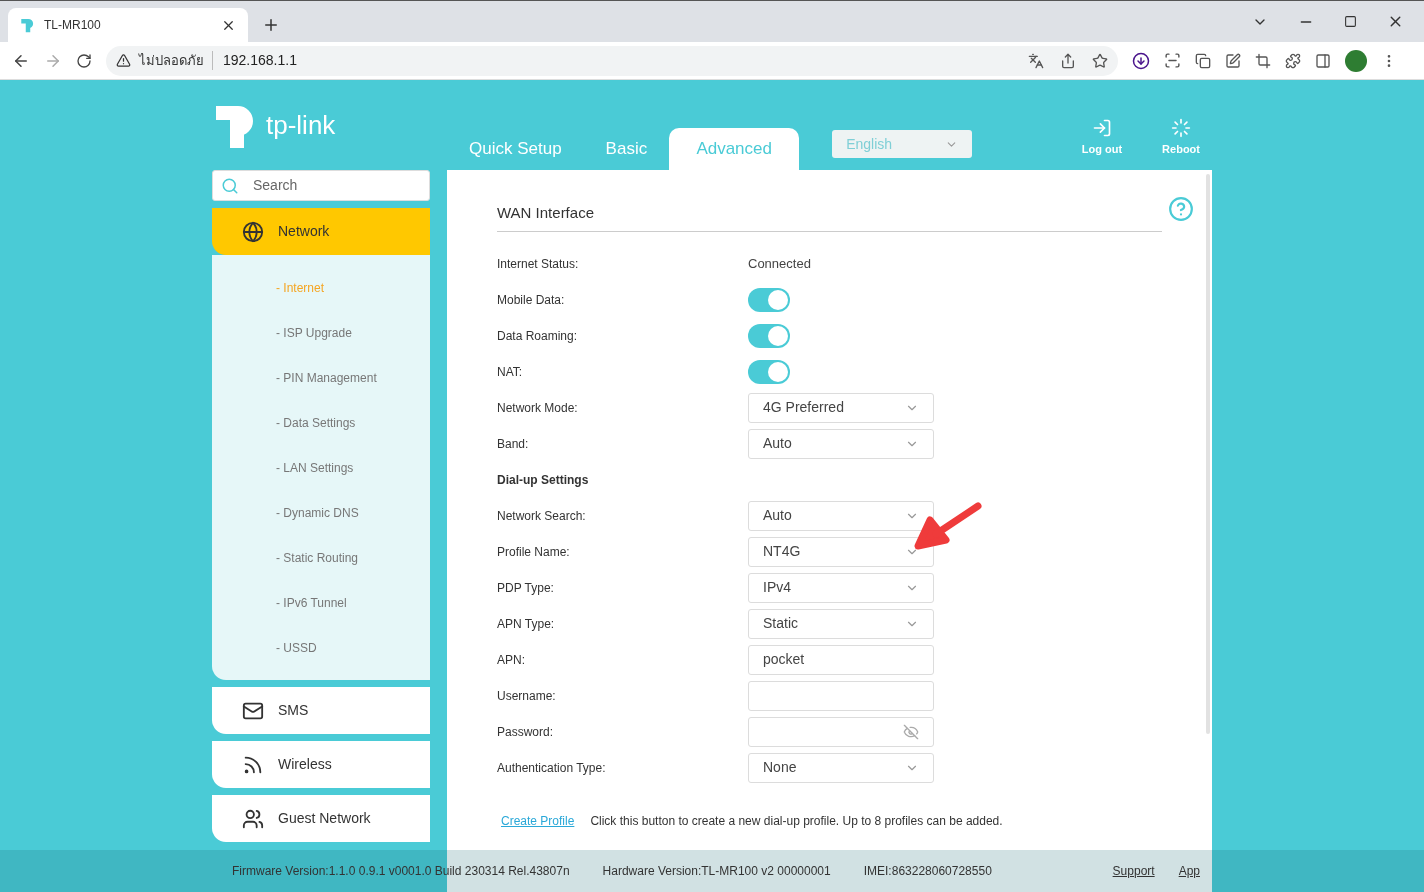 Image resolution: width=1424 pixels, height=892 pixels. What do you see at coordinates (526, 624) in the screenshot?
I see `field-label: APN Type:` at bounding box center [526, 624].